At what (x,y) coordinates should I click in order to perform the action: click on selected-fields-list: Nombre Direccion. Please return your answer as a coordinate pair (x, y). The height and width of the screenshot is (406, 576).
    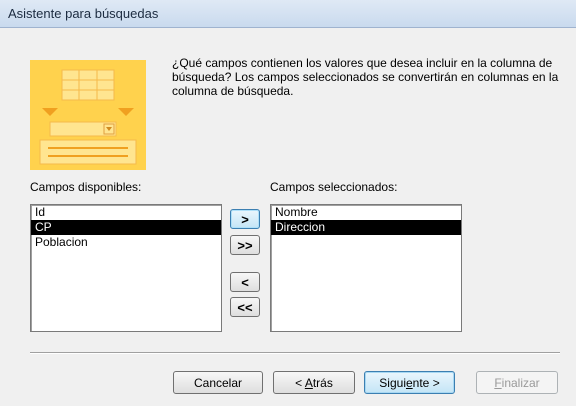
    Looking at the image, I should click on (366, 268).